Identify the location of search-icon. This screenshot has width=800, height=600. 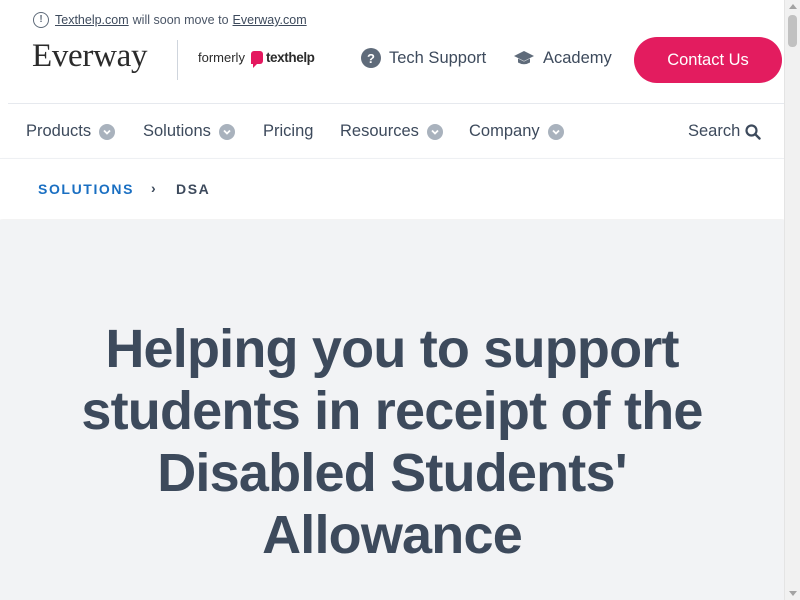
(753, 131).